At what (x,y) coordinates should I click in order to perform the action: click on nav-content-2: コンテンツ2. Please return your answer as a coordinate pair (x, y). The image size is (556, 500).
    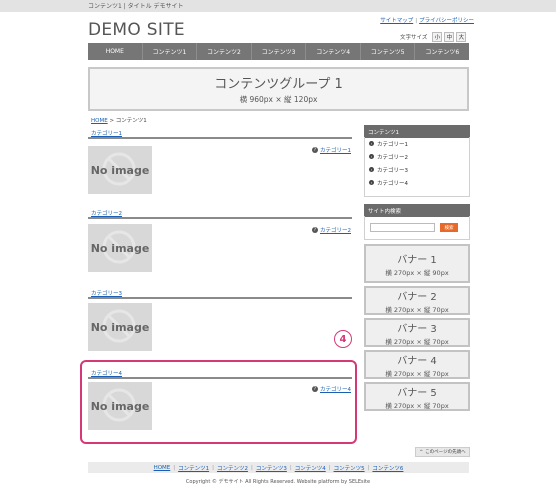
    Looking at the image, I should click on (224, 51).